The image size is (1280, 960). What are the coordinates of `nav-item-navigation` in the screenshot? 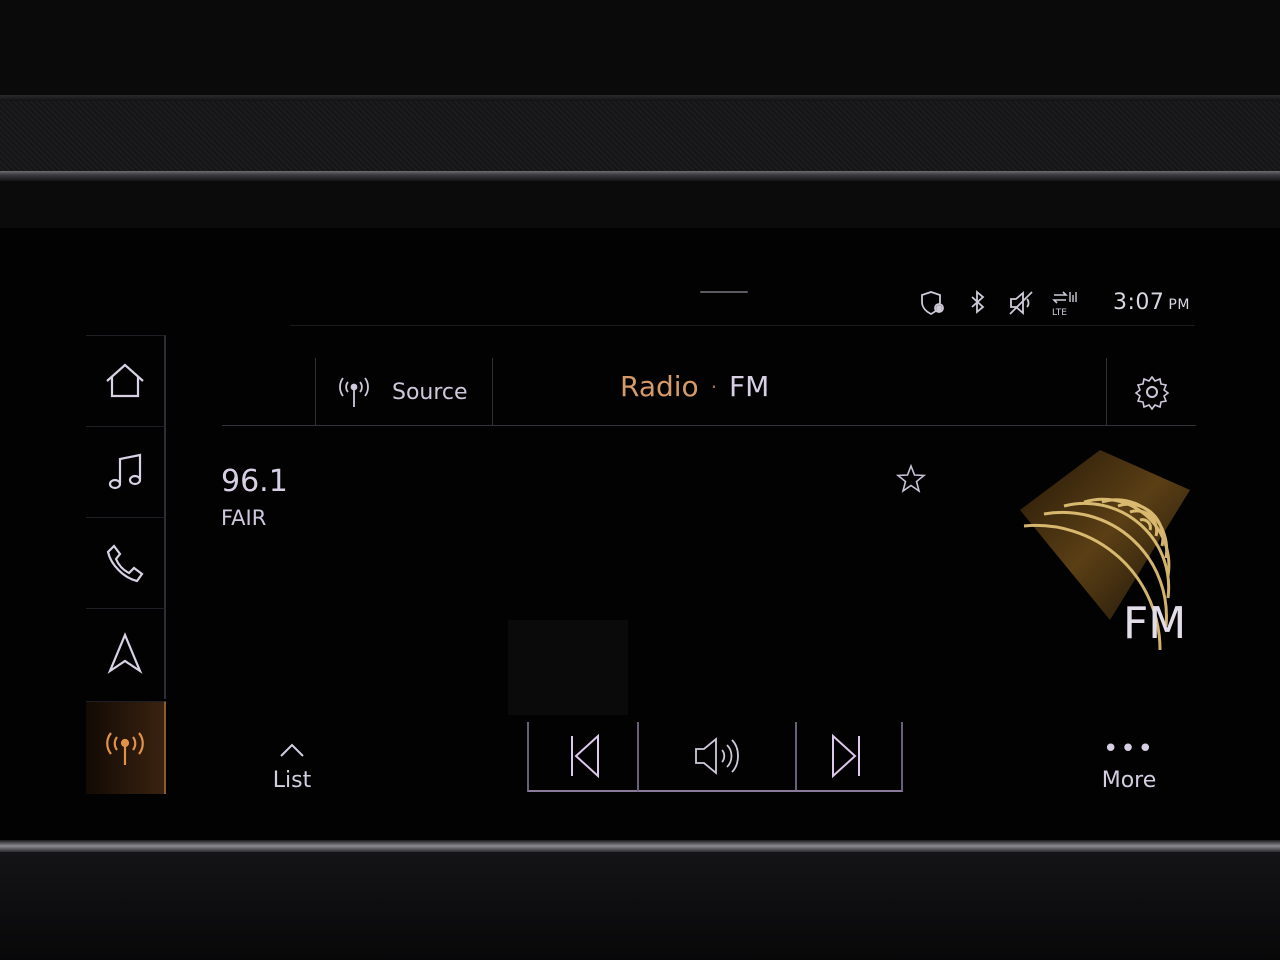 It's located at (126, 653).